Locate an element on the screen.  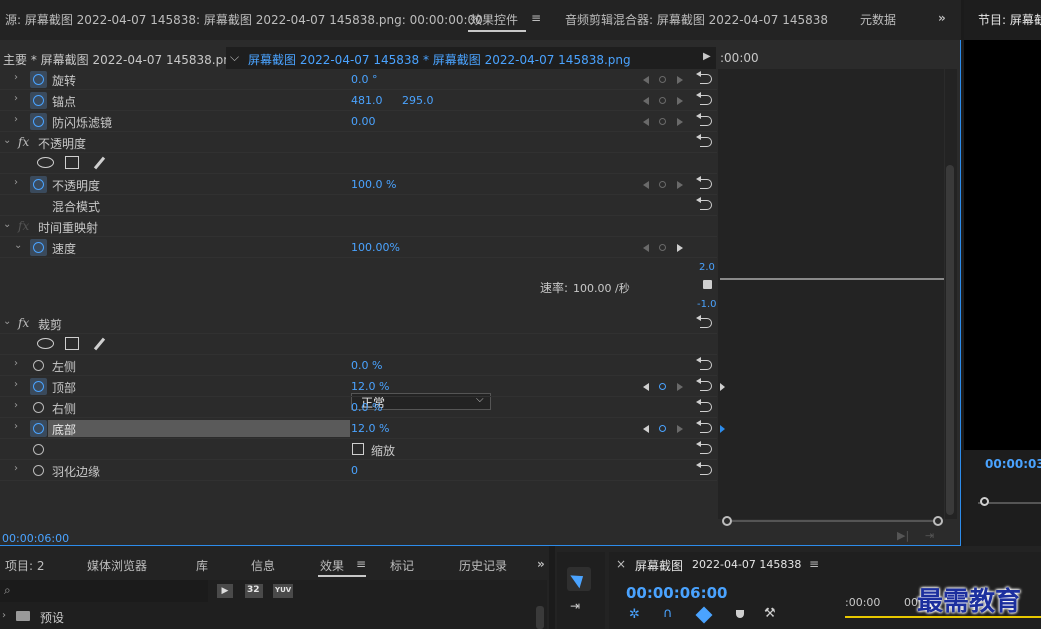
magnet-icon: ∩ is located at coordinates (668, 613).